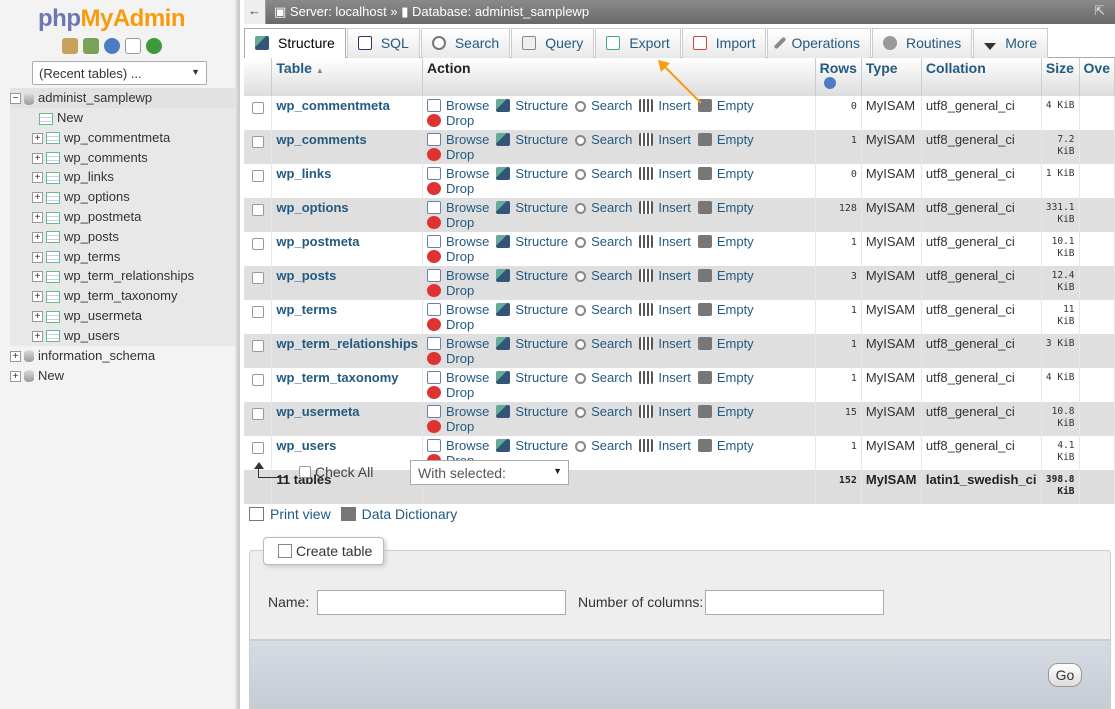 This screenshot has width=1115, height=709. Describe the element at coordinates (347, 249) in the screenshot. I see `table-name-link: wp_postmeta` at that location.